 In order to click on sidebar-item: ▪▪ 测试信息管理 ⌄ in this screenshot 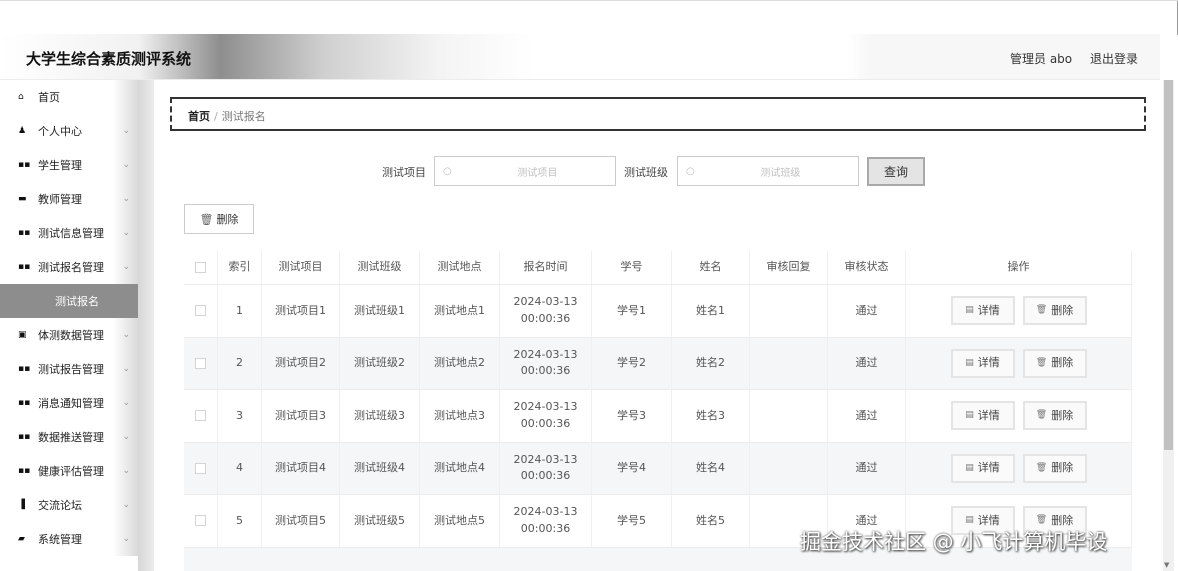, I will do `click(75, 233)`.